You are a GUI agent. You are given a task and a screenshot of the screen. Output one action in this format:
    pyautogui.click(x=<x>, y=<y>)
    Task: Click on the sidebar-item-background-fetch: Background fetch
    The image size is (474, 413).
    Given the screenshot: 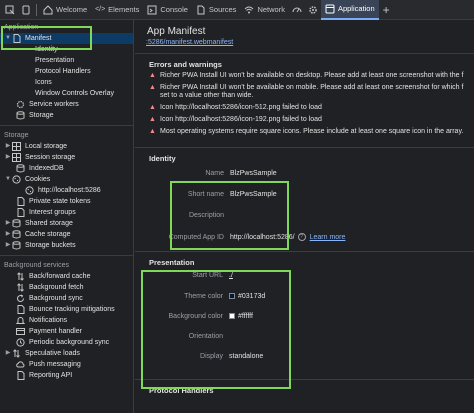 What is the action you would take?
    pyautogui.click(x=66, y=287)
    